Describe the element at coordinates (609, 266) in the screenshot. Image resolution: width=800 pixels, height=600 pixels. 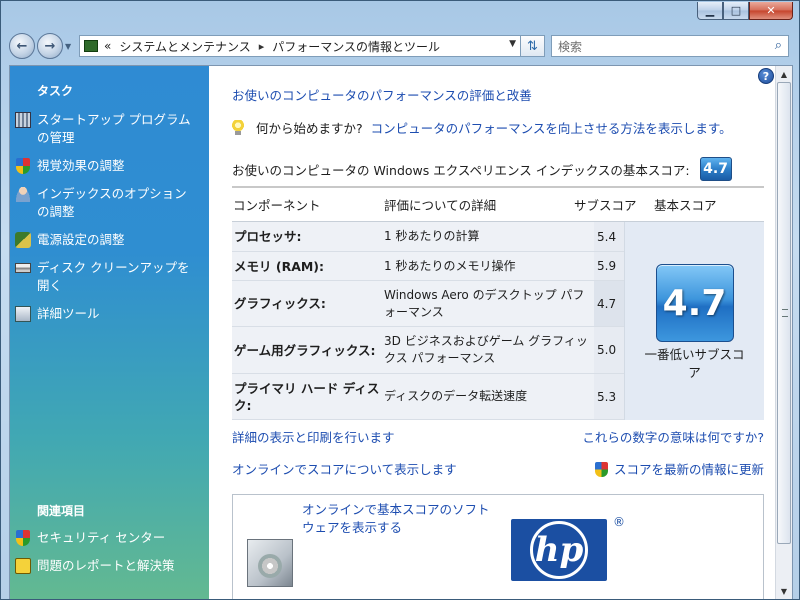
I see `row-subscore: 5.9` at that location.